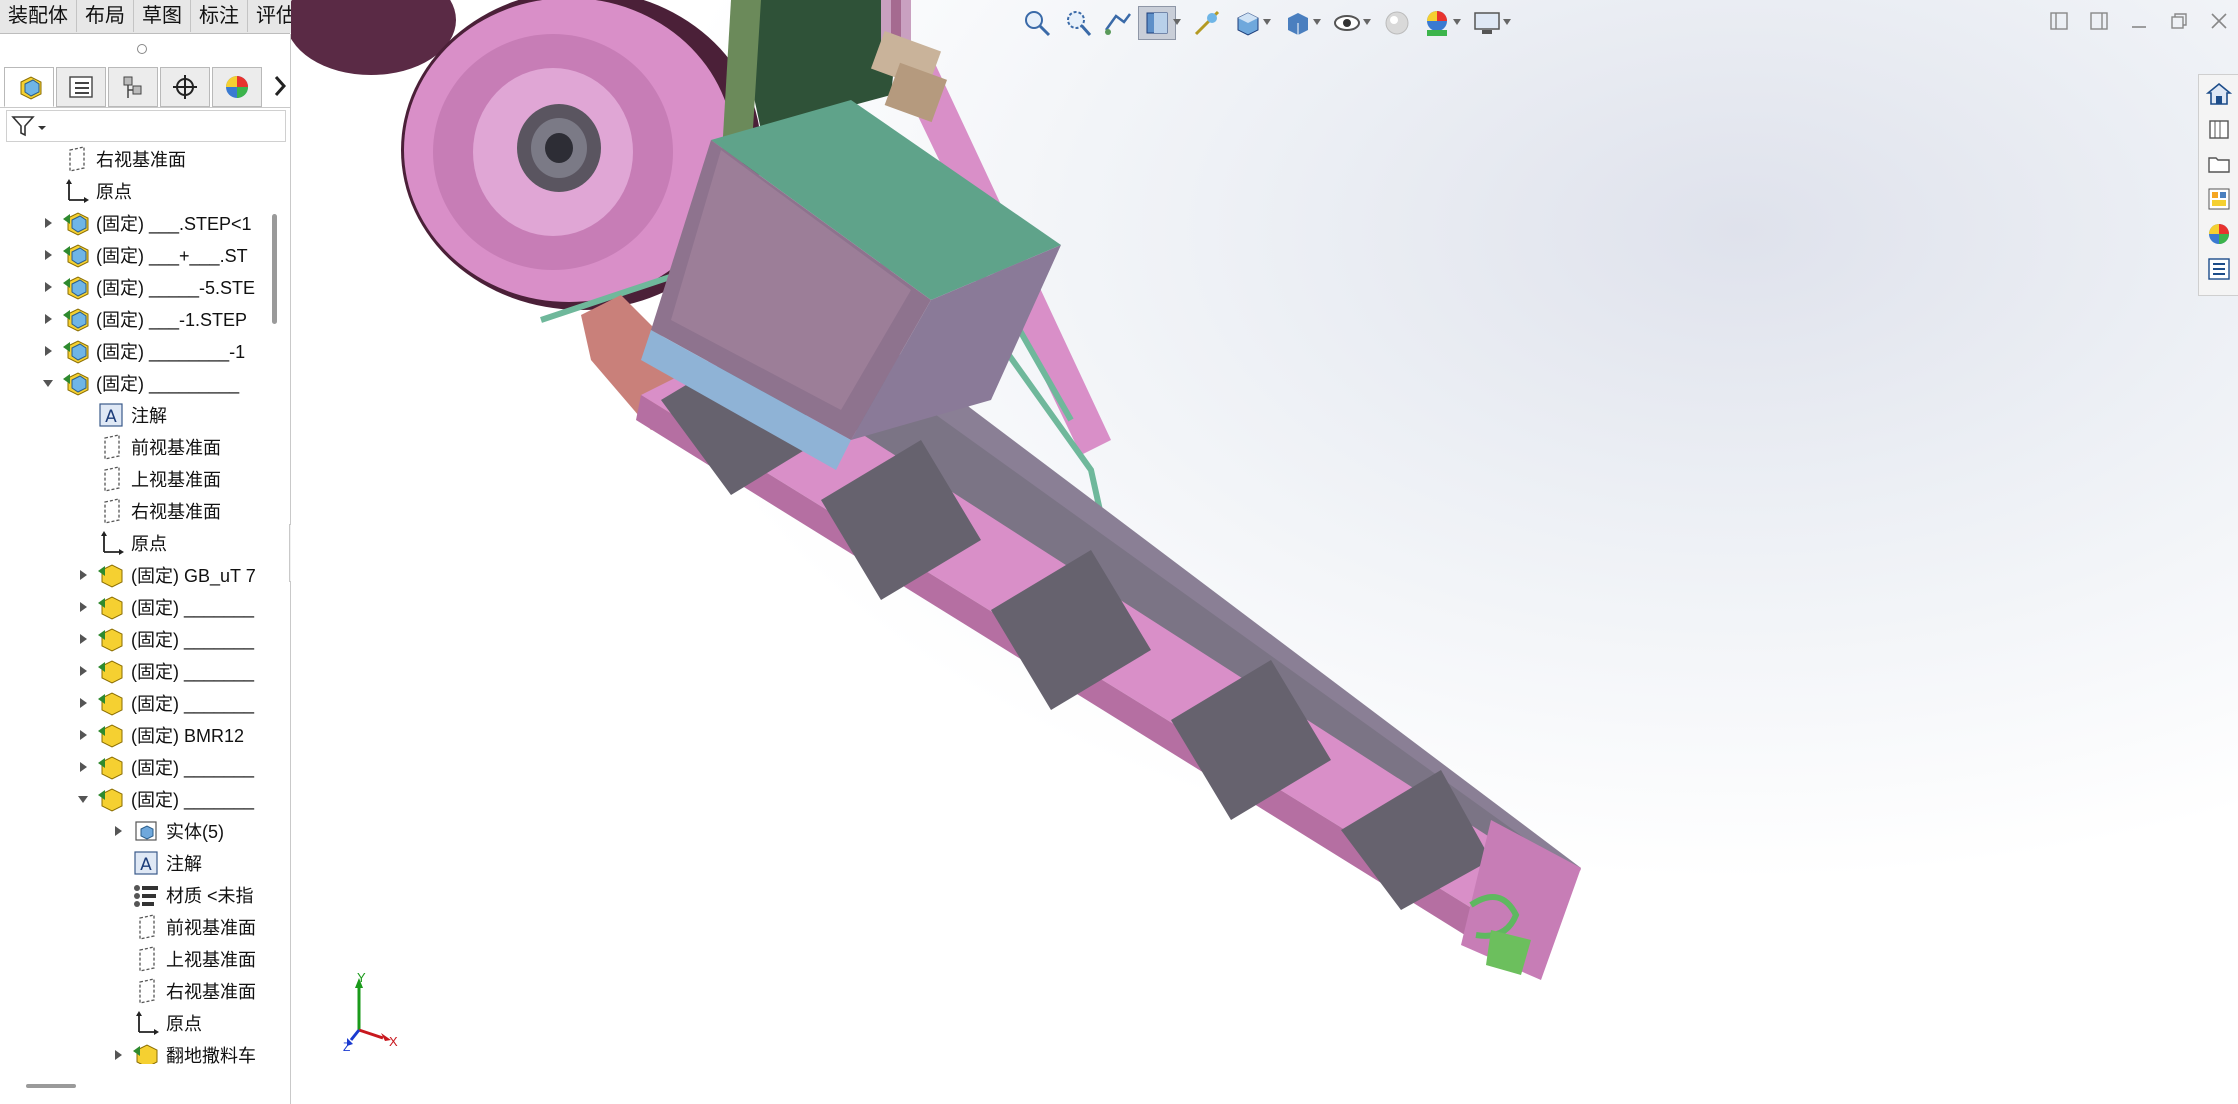 Image resolution: width=2238 pixels, height=1104 pixels. Describe the element at coordinates (1437, 23) in the screenshot. I see `apply-scene-icon` at that location.